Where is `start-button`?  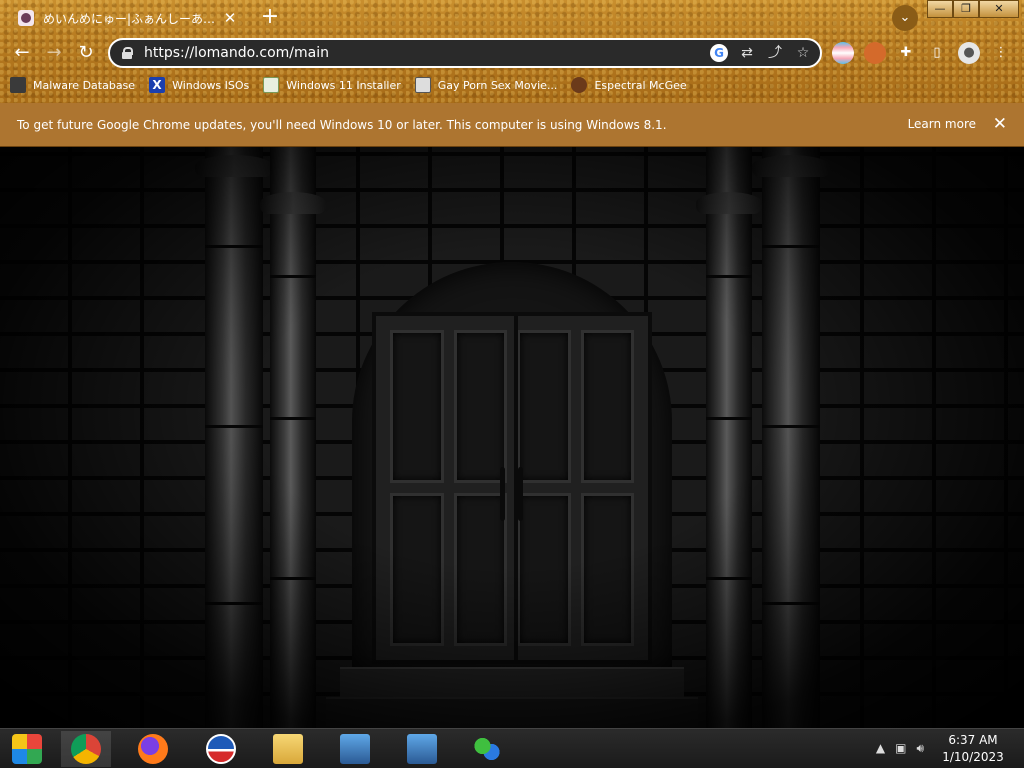 start-button is located at coordinates (27, 749).